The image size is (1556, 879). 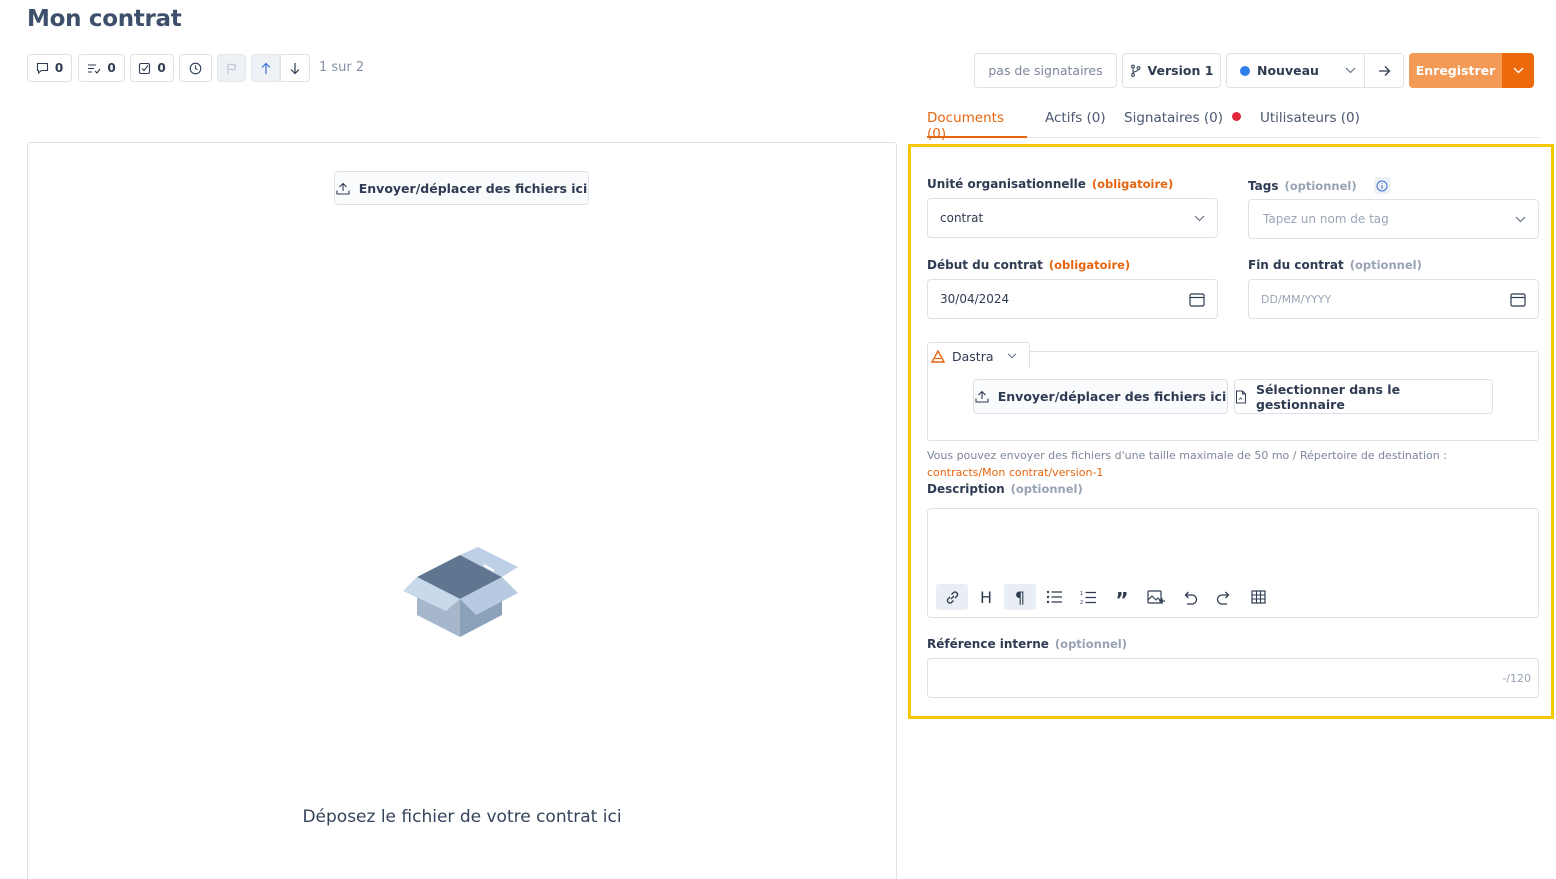 I want to click on end-date-placeholder: DD/MM/YYYY, so click(x=1296, y=299).